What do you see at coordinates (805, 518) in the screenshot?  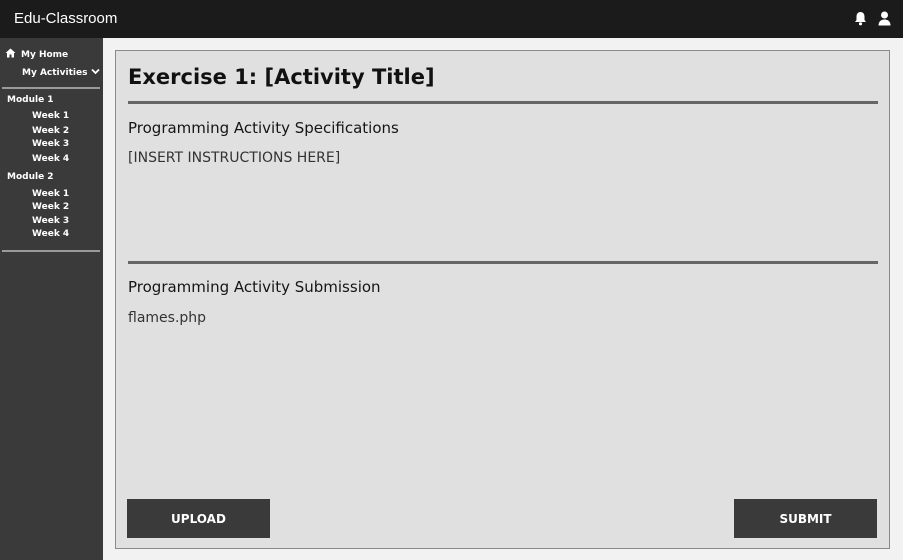 I see `submit-button: SUBMIT` at bounding box center [805, 518].